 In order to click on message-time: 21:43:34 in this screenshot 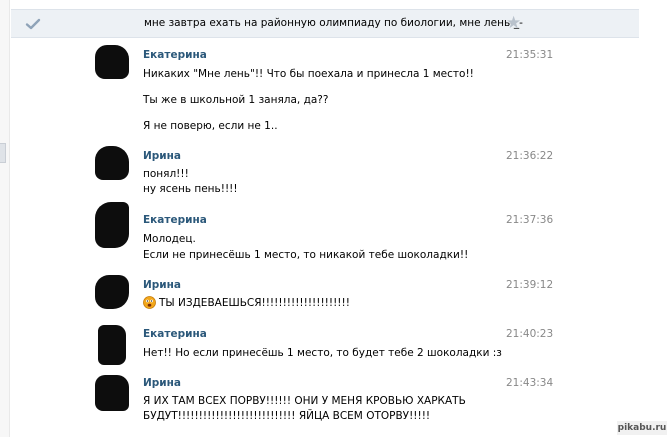, I will do `click(530, 383)`.